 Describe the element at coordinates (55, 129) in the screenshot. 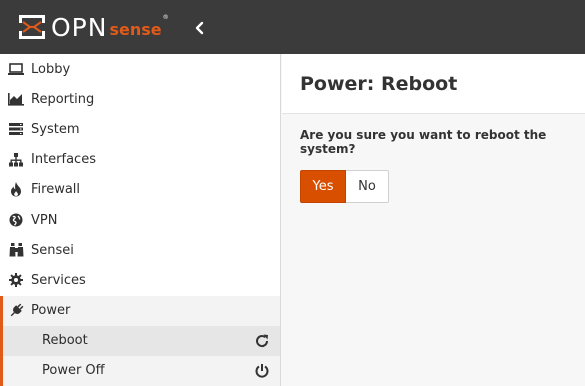

I see `sidebar-item-label: System` at that location.